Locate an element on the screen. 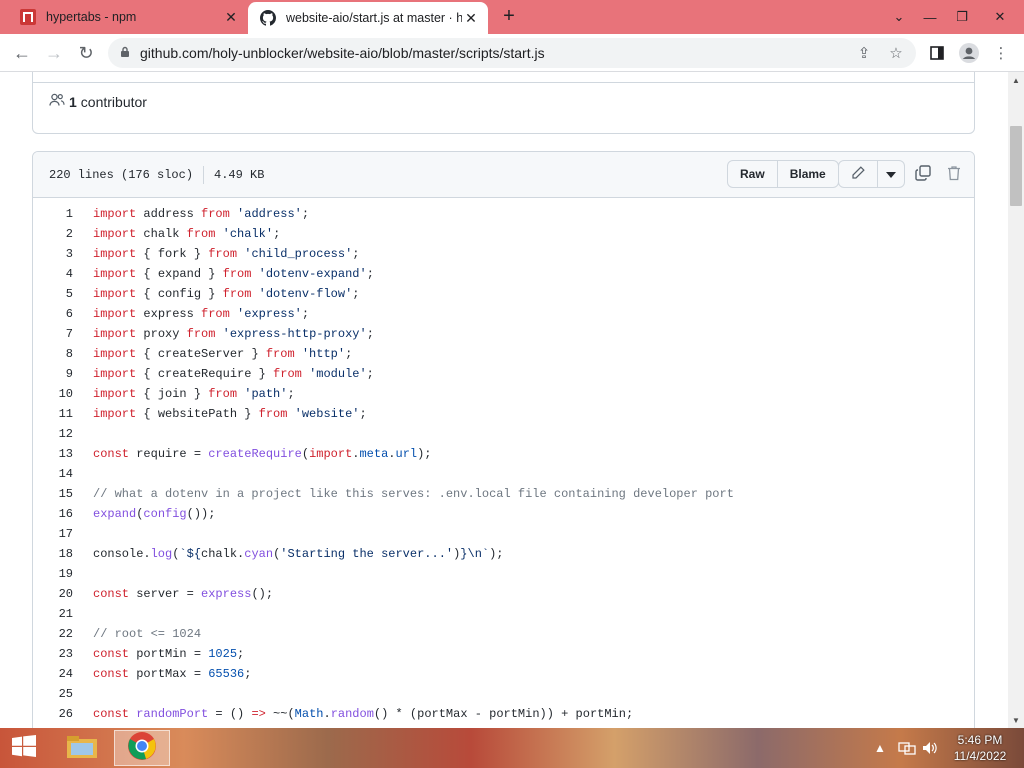  scroll-up-arrow: ▲ is located at coordinates (1016, 80).